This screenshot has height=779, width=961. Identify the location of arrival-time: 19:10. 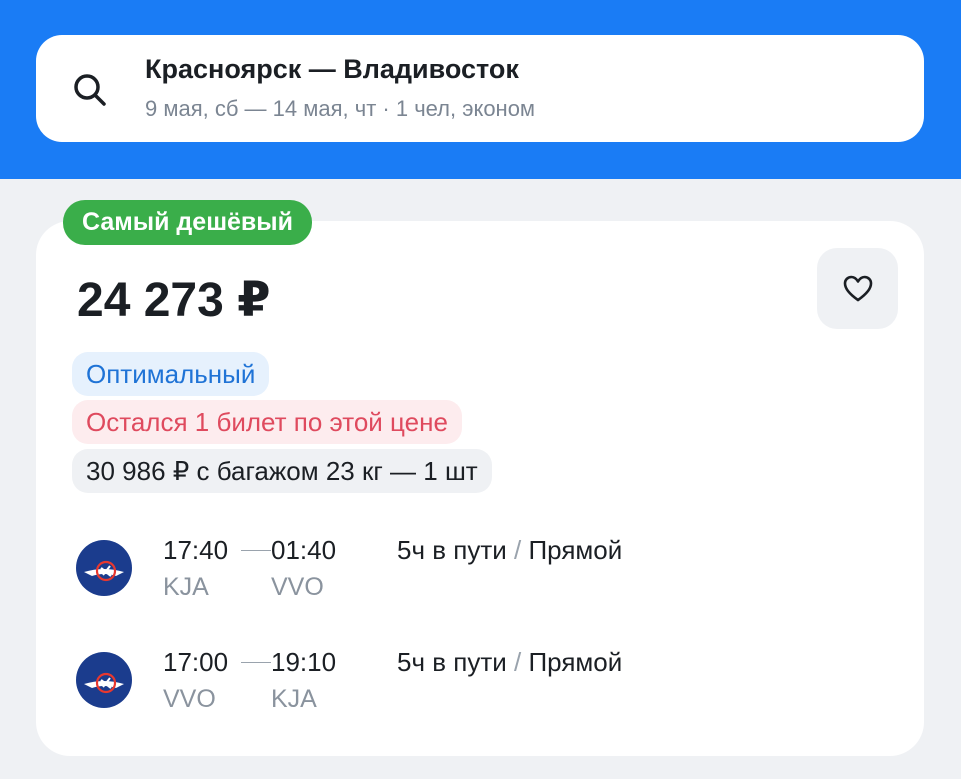
(304, 662).